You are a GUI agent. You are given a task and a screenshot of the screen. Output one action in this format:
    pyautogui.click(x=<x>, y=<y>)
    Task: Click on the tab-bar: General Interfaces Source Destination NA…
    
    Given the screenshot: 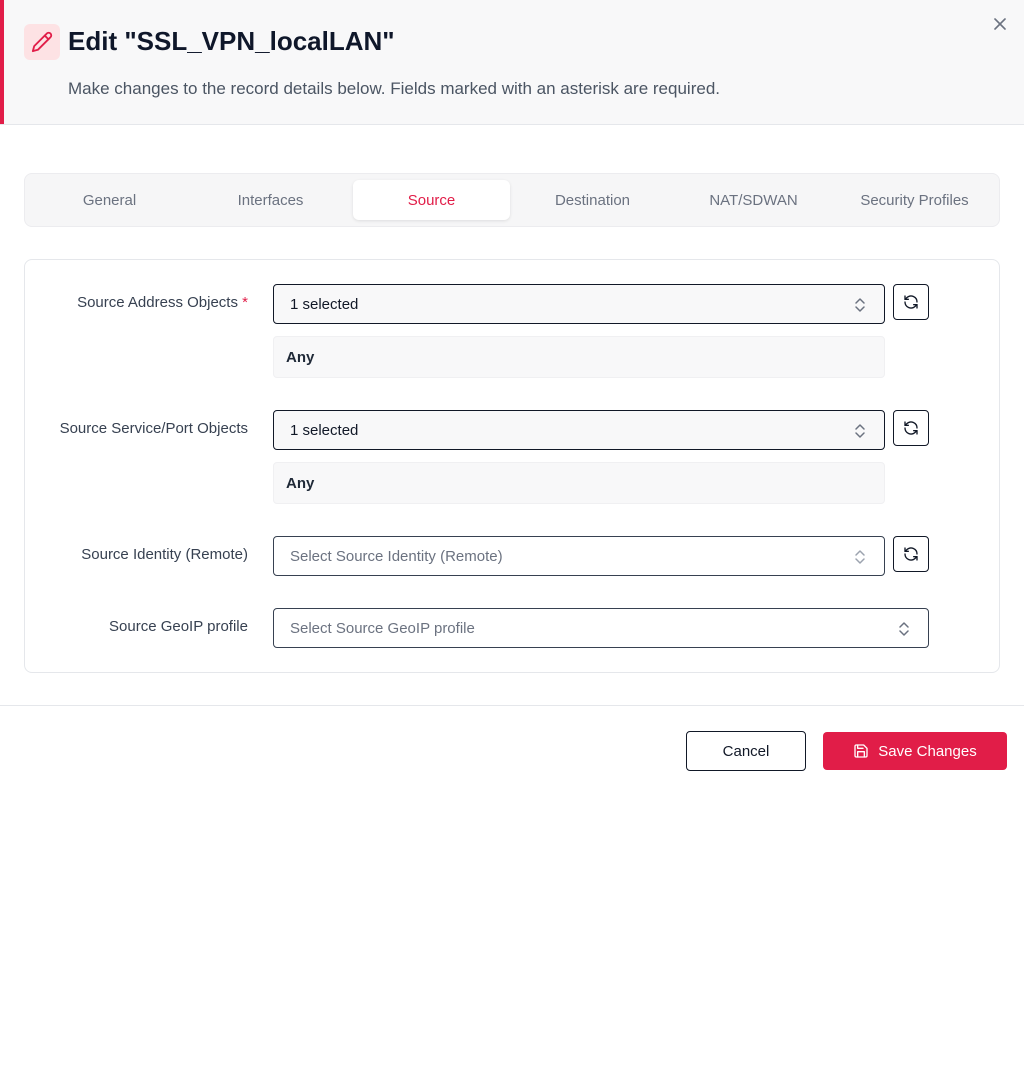 What is the action you would take?
    pyautogui.click(x=512, y=200)
    